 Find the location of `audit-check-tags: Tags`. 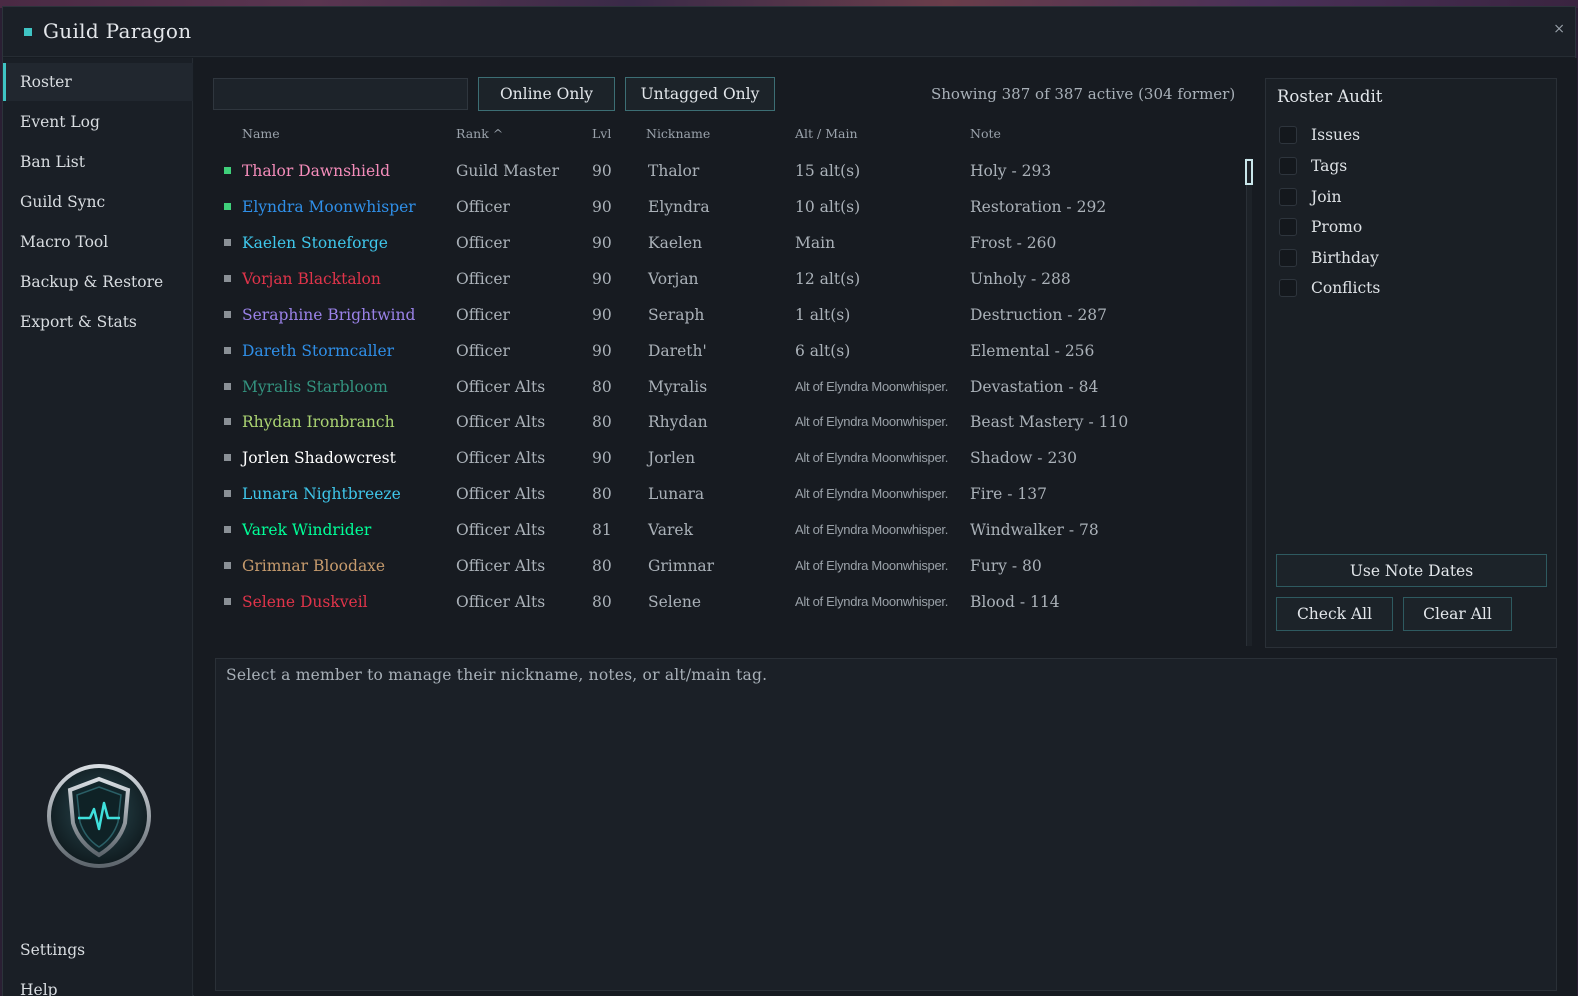

audit-check-tags: Tags is located at coordinates (1313, 166).